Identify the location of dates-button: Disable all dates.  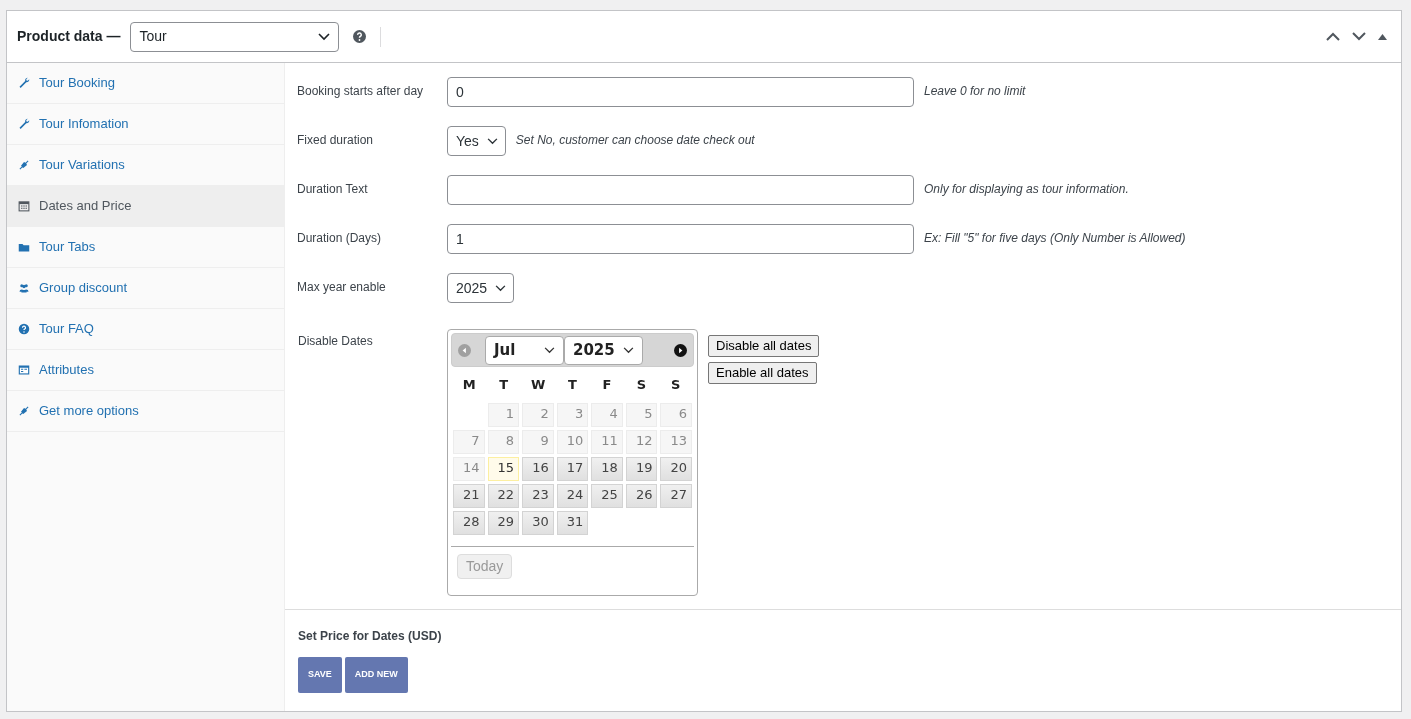
(764, 346).